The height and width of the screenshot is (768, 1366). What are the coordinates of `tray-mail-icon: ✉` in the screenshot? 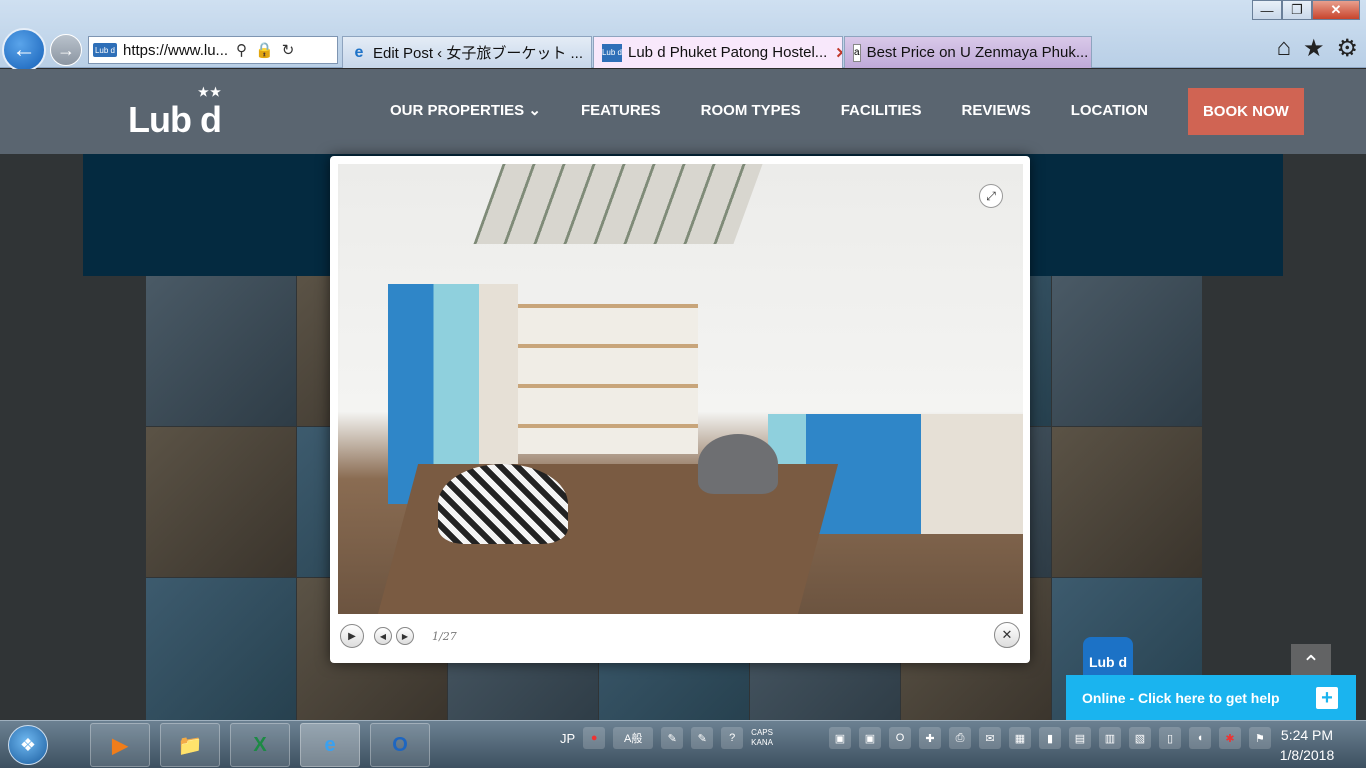 It's located at (989, 738).